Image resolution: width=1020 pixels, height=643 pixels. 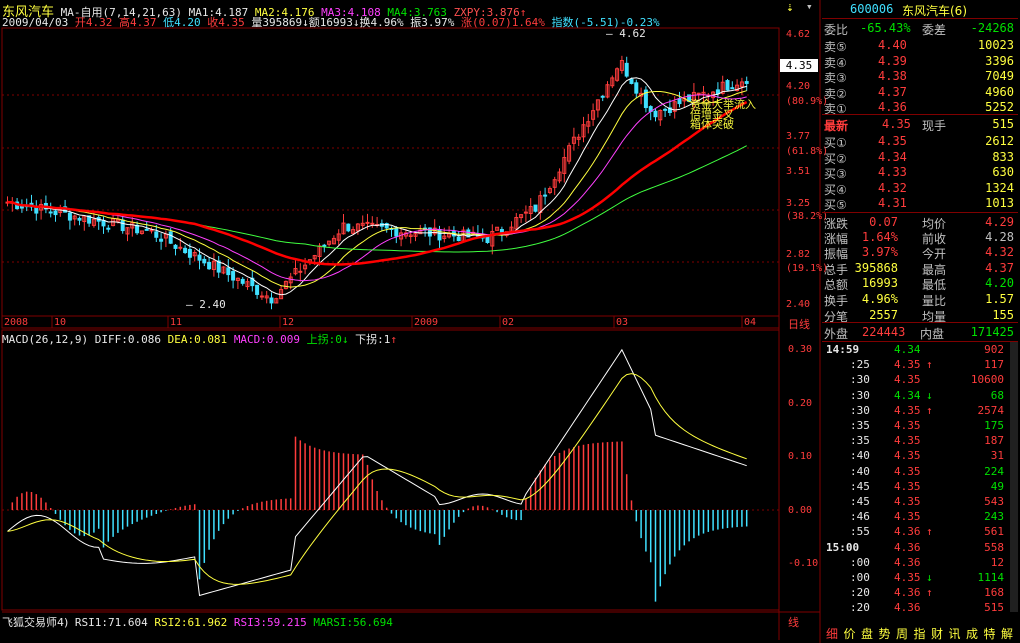 What do you see at coordinates (920, 547) in the screenshot?
I see `tick-row: 15:00 4.36 558` at bounding box center [920, 547].